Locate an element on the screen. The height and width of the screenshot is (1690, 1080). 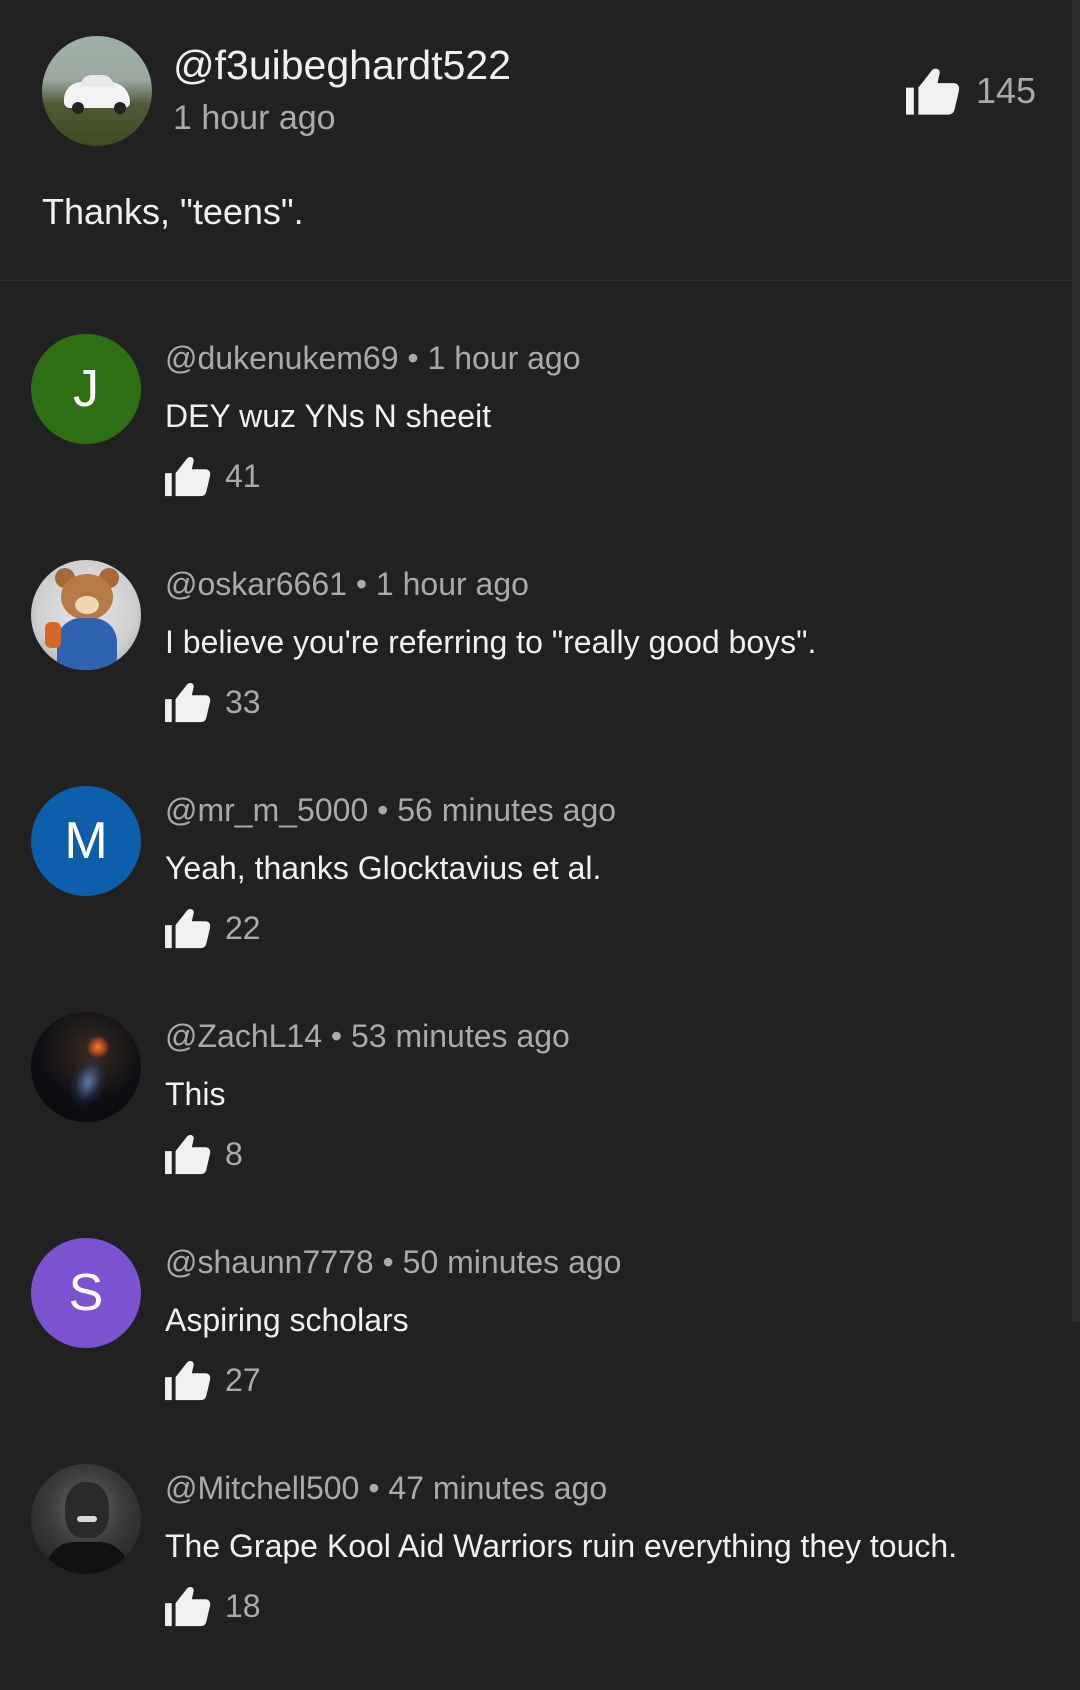
comment-timestamp: 1 hour ago is located at coordinates (254, 118).